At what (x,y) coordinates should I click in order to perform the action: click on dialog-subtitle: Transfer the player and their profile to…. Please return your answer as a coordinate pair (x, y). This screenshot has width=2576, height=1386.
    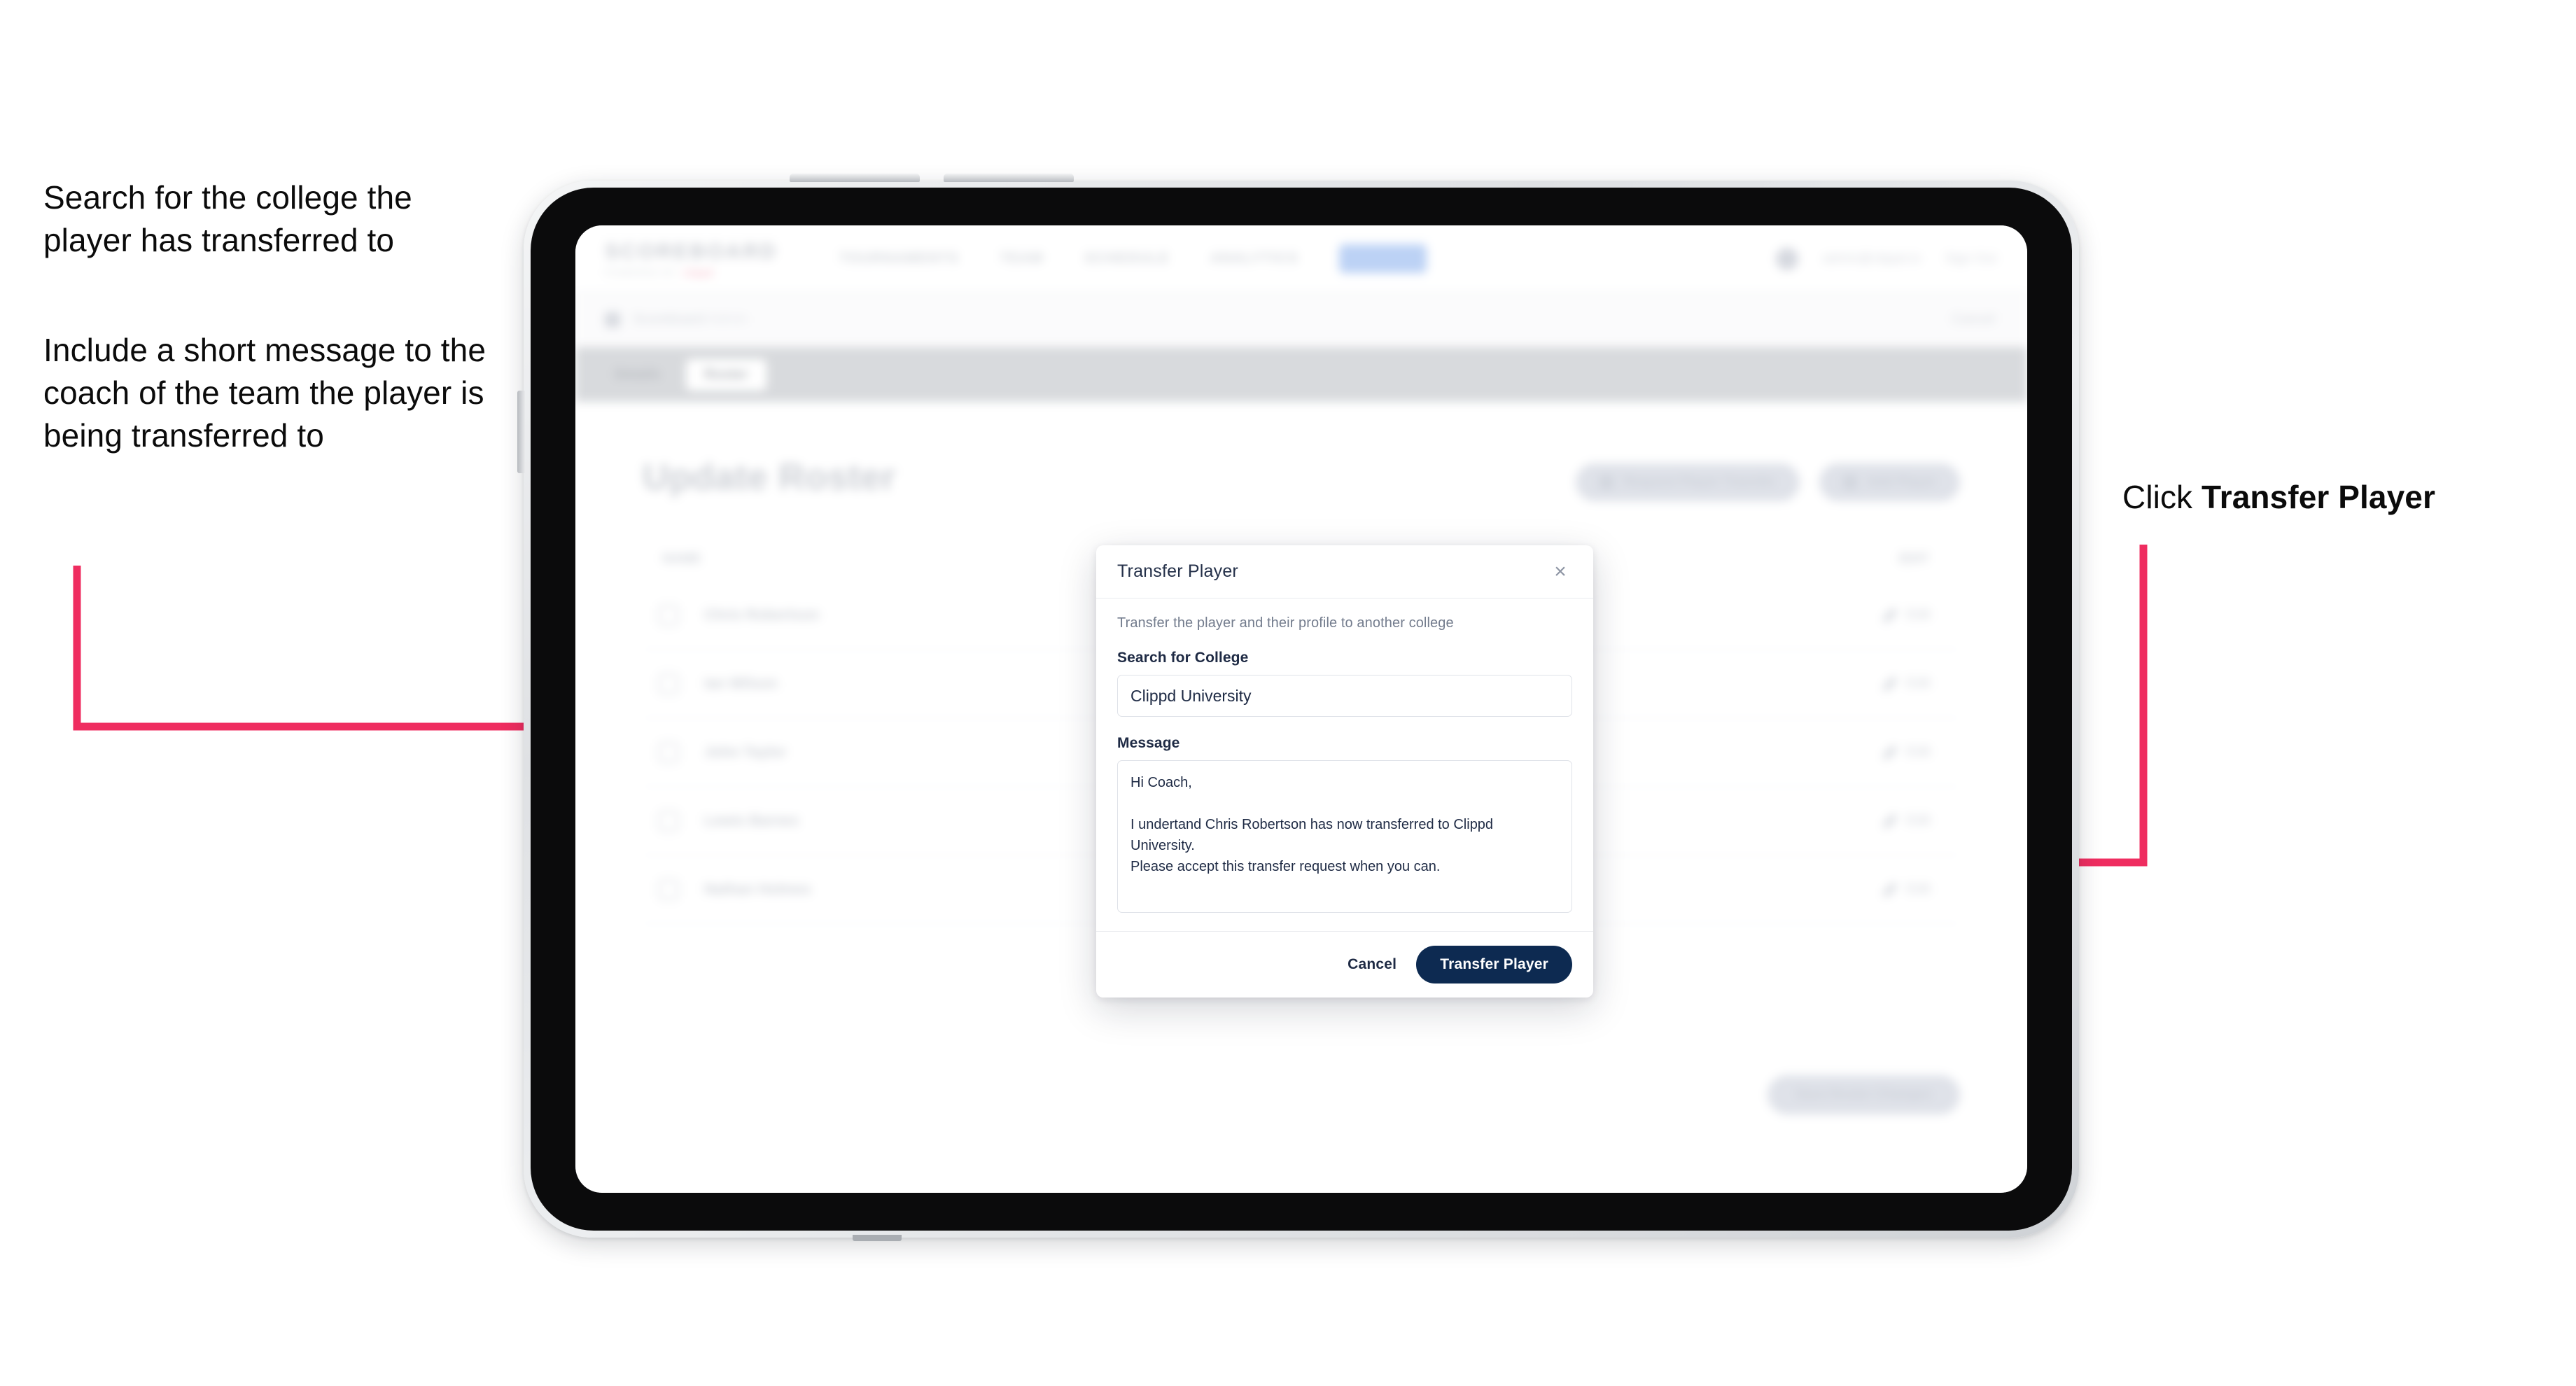
    Looking at the image, I should click on (1285, 623).